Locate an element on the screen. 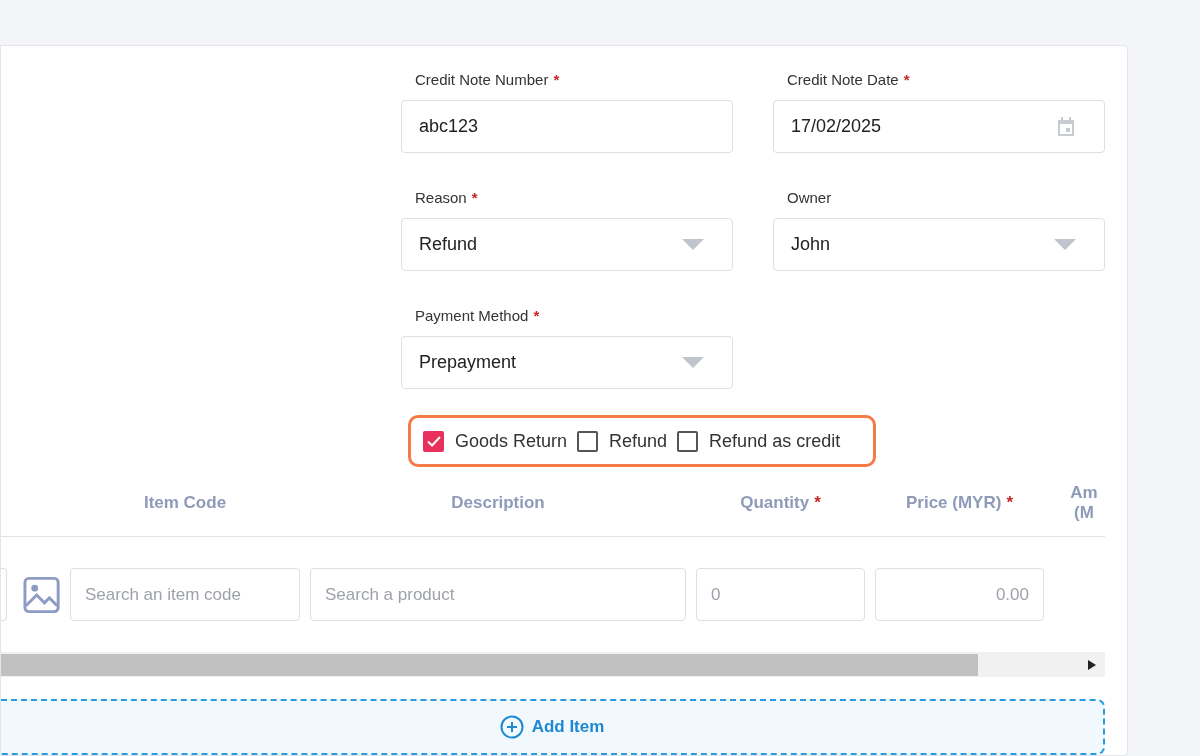 This screenshot has height=756, width=1200. checkbox-label: Refund as credit is located at coordinates (775, 441).